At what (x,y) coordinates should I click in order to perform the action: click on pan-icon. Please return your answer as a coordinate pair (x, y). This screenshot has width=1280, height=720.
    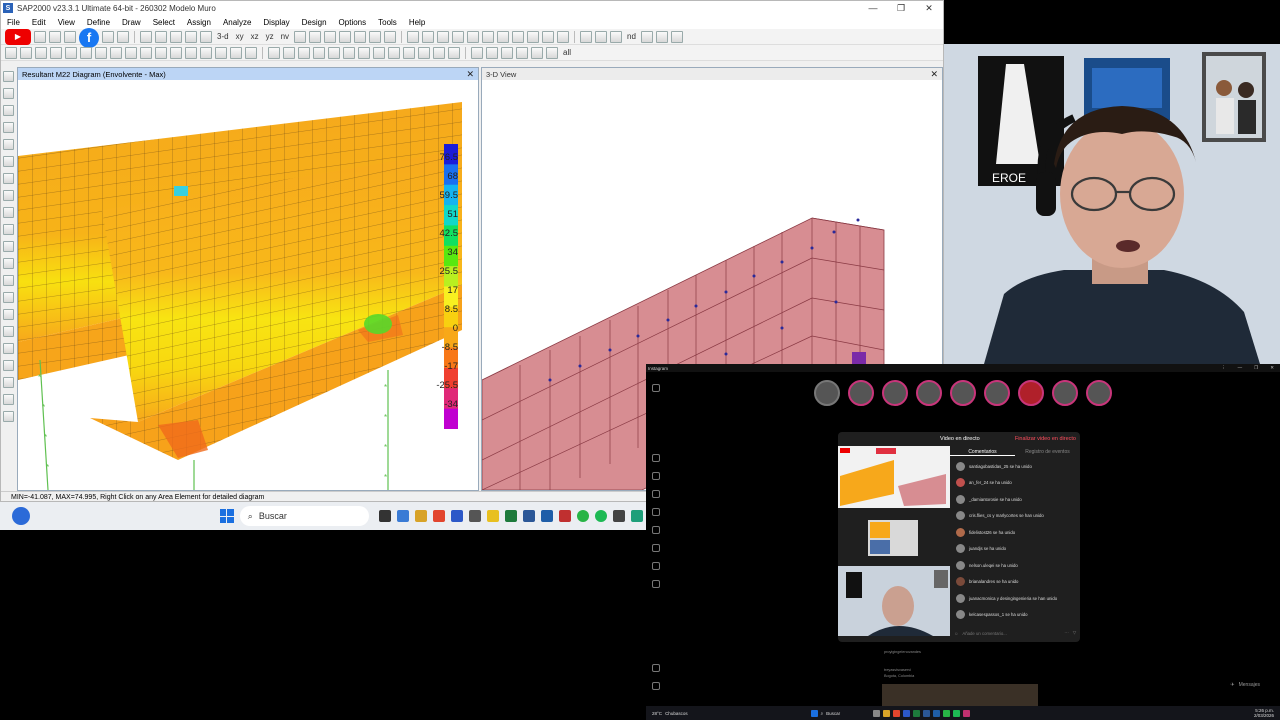
    Looking at the image, I should click on (206, 36).